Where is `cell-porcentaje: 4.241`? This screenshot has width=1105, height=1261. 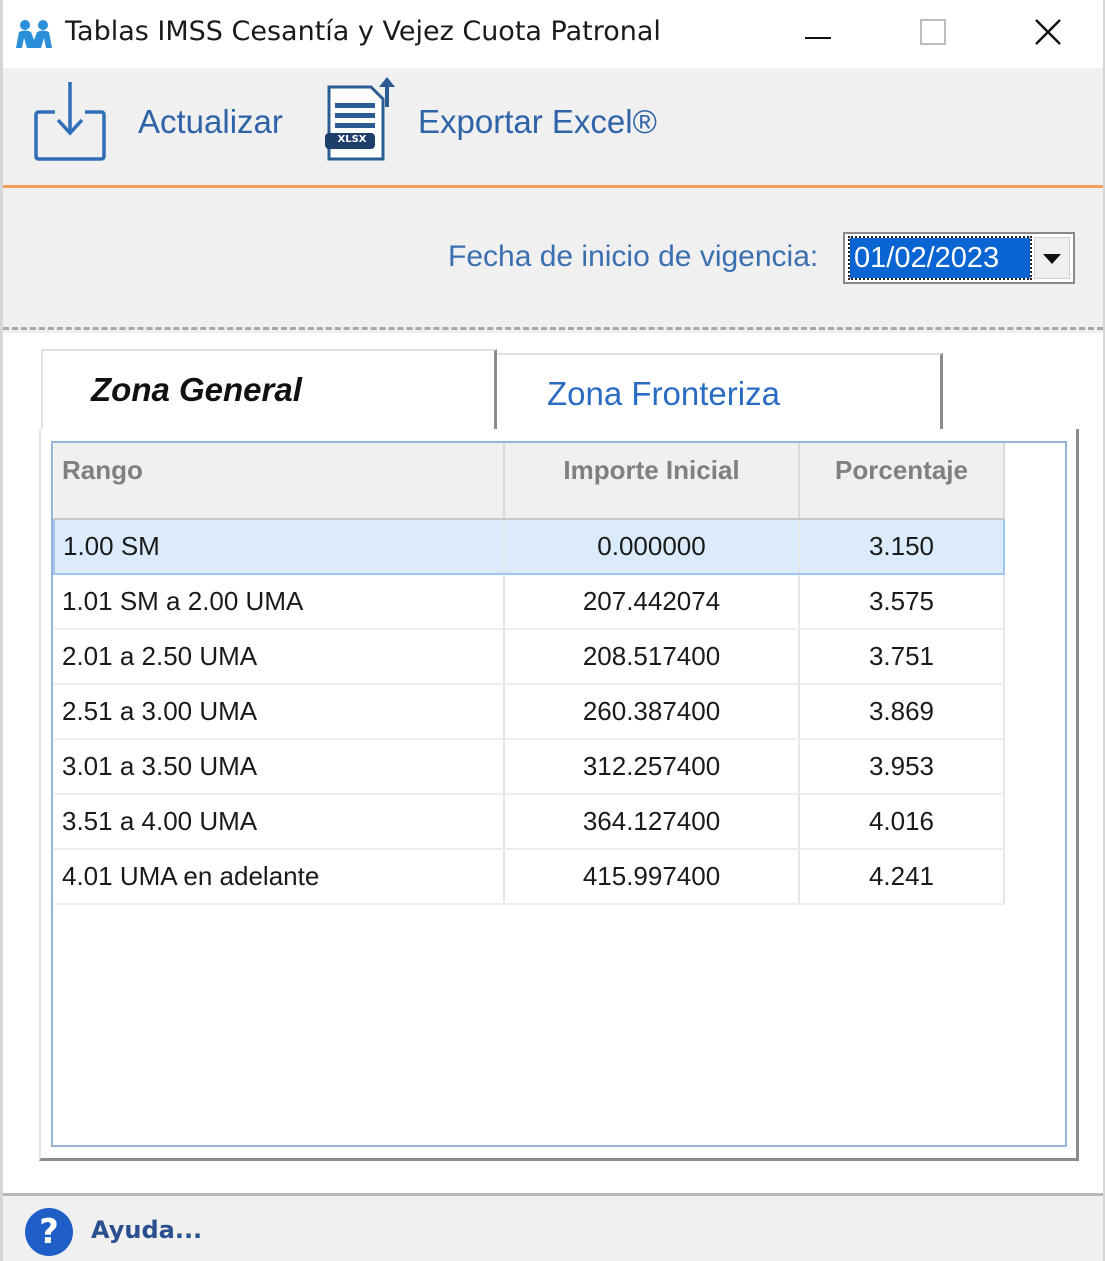
cell-porcentaje: 4.241 is located at coordinates (902, 877).